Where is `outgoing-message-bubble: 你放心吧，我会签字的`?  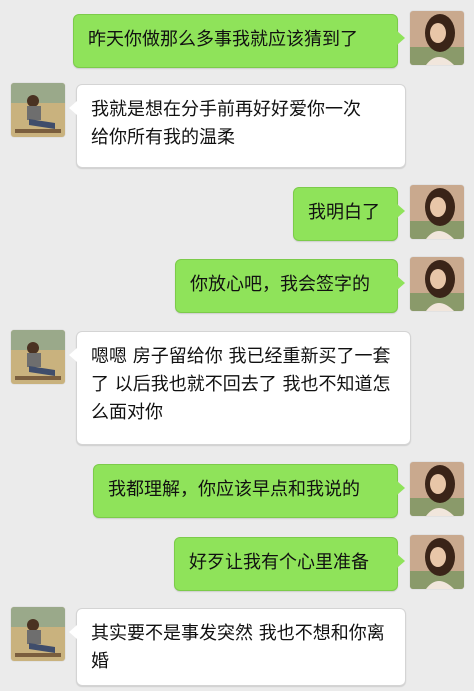
outgoing-message-bubble: 你放心吧，我会签字的 is located at coordinates (290, 286).